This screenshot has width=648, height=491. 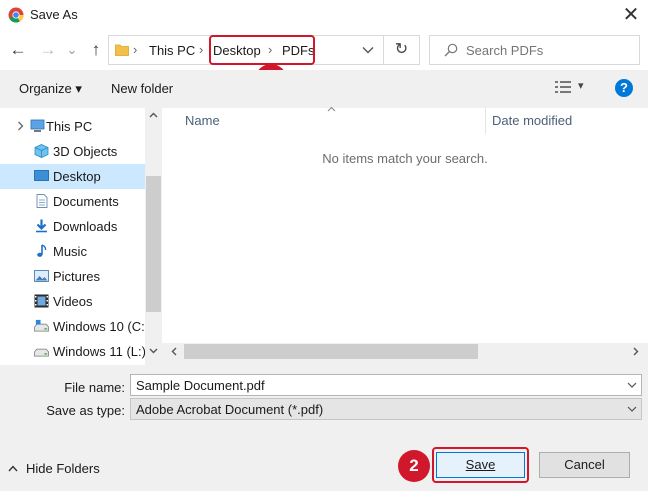 What do you see at coordinates (85, 410) in the screenshot?
I see `filetype-label: Save as type:` at bounding box center [85, 410].